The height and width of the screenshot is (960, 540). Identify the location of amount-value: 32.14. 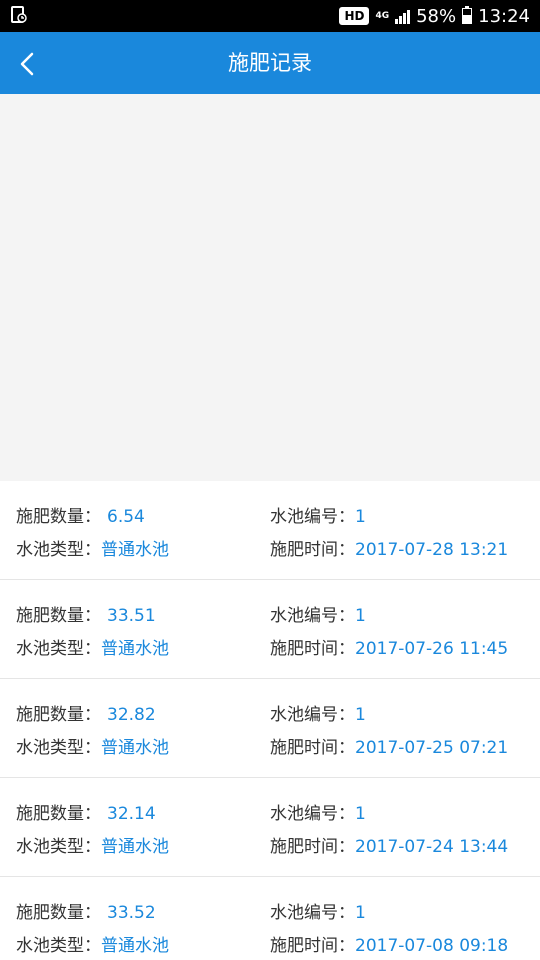
(131, 814).